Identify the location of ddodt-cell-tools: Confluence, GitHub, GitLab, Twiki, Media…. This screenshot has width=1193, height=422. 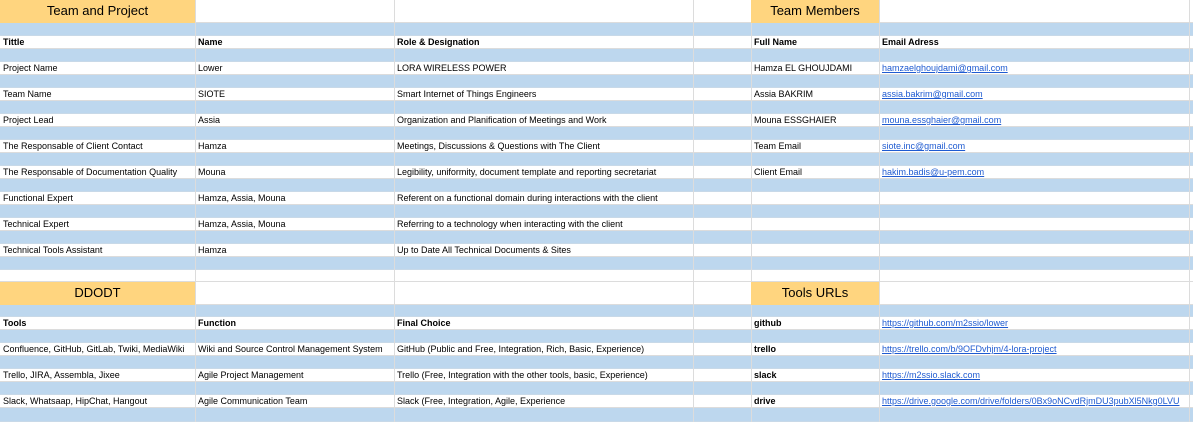
(97, 349).